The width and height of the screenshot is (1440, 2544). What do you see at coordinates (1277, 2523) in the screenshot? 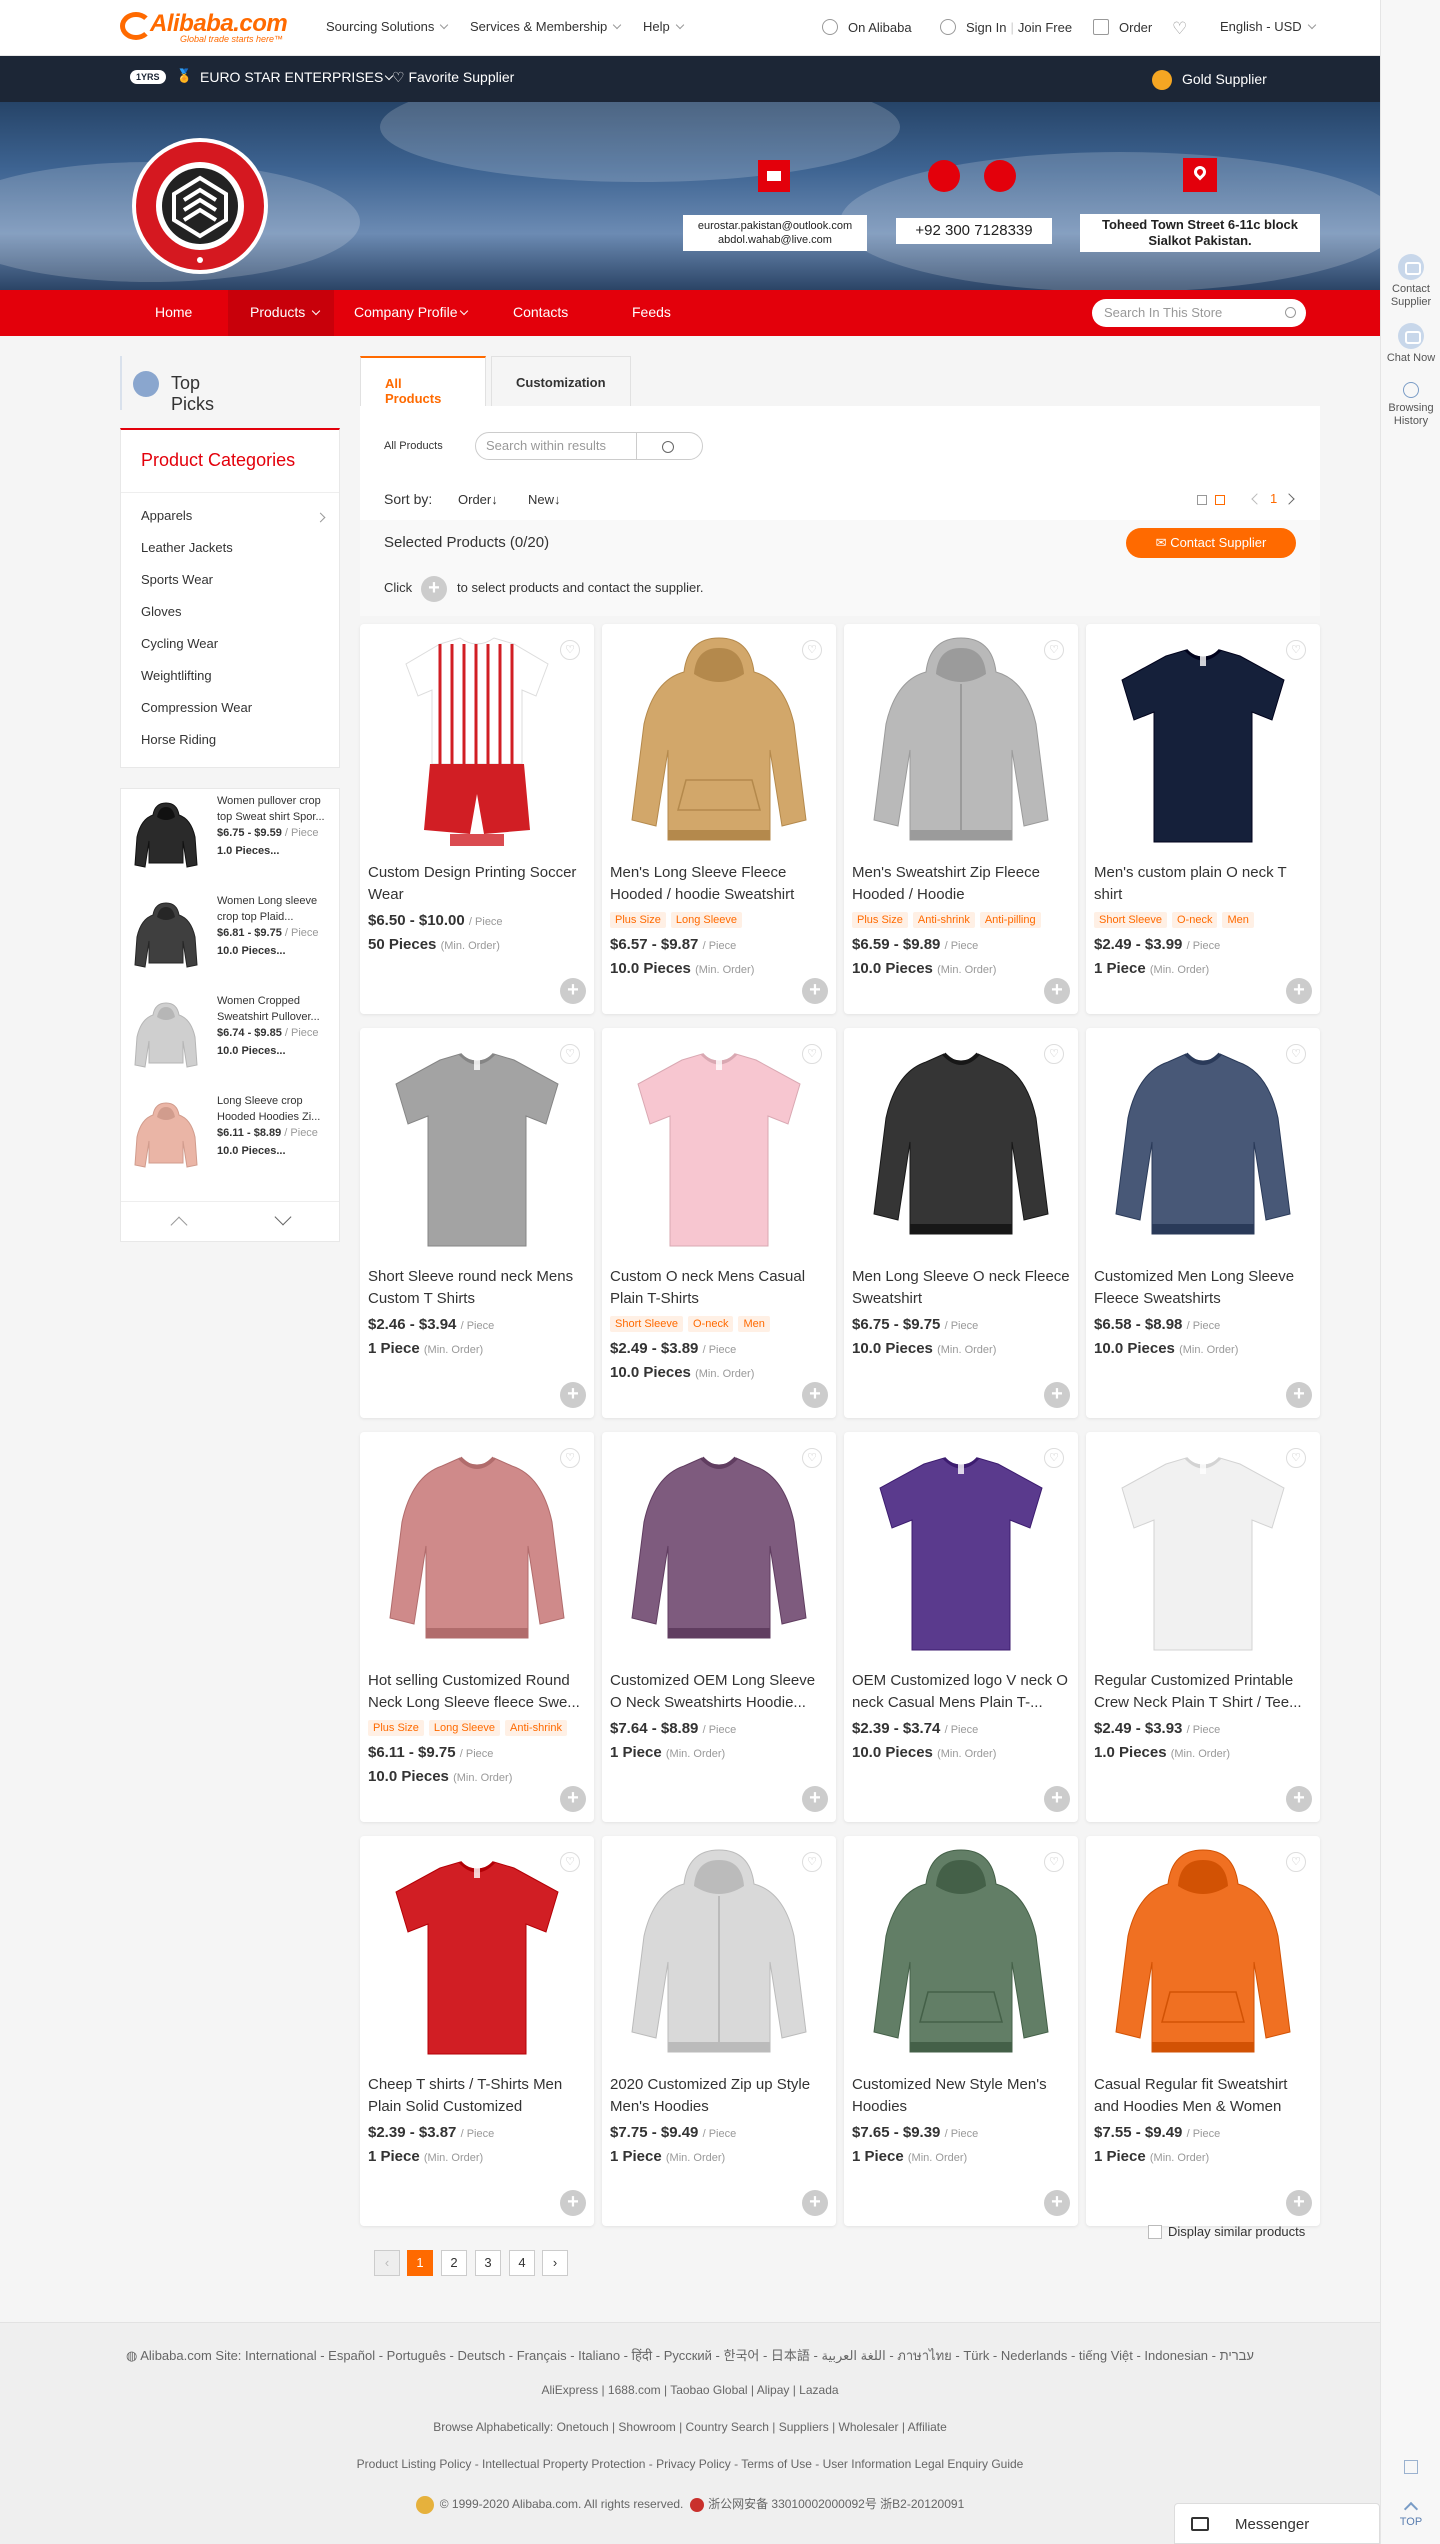
I see `messenger-button: Messenger` at bounding box center [1277, 2523].